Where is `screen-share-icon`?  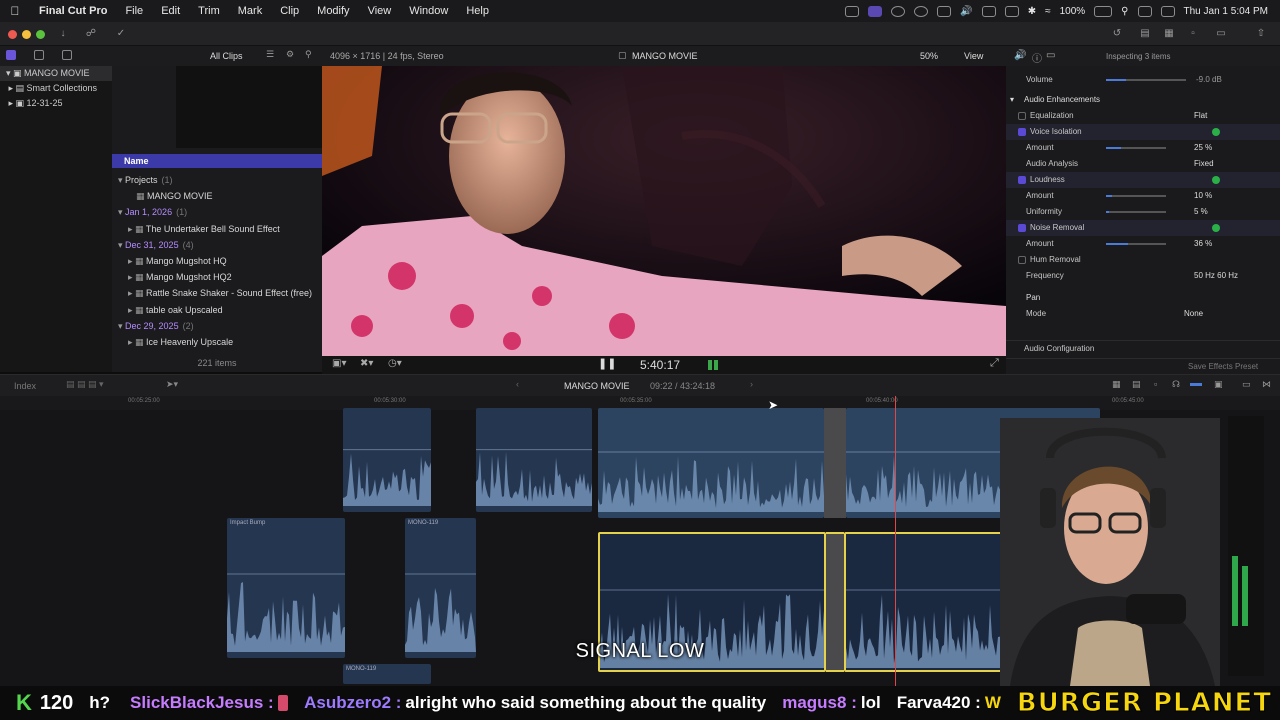 screen-share-icon is located at coordinates (875, 11).